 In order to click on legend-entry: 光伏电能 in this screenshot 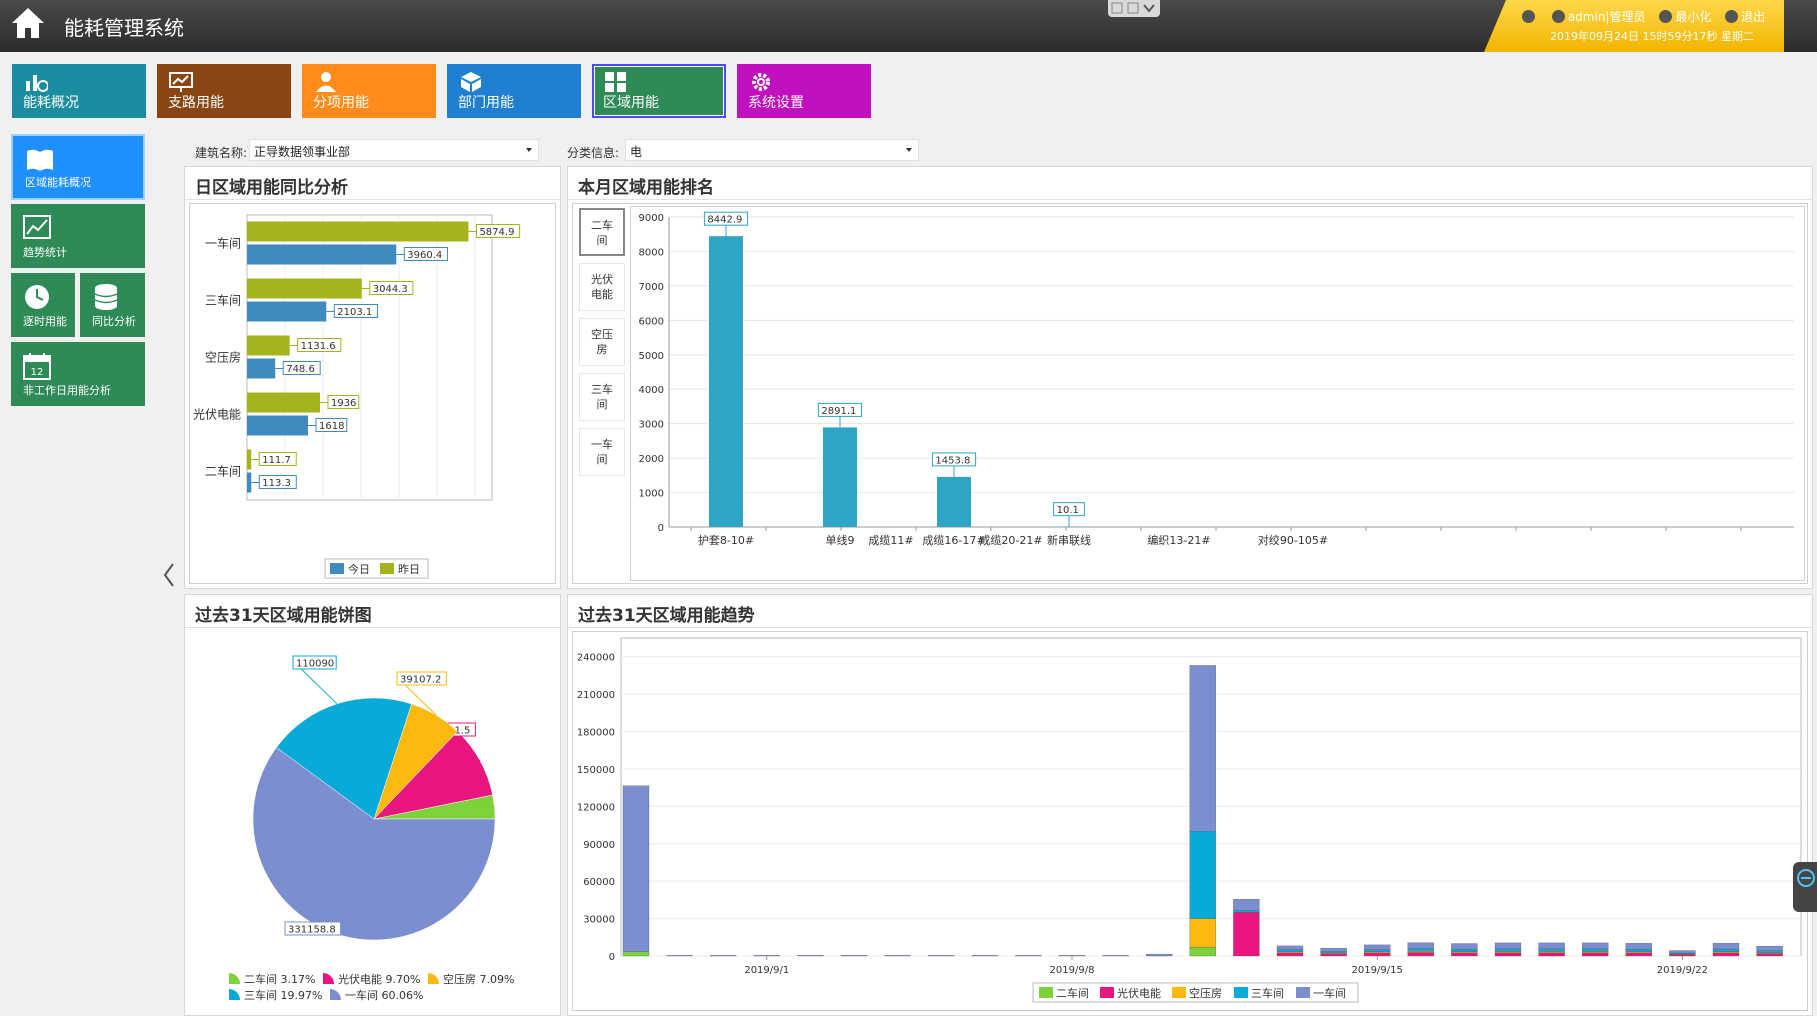, I will do `click(1139, 993)`.